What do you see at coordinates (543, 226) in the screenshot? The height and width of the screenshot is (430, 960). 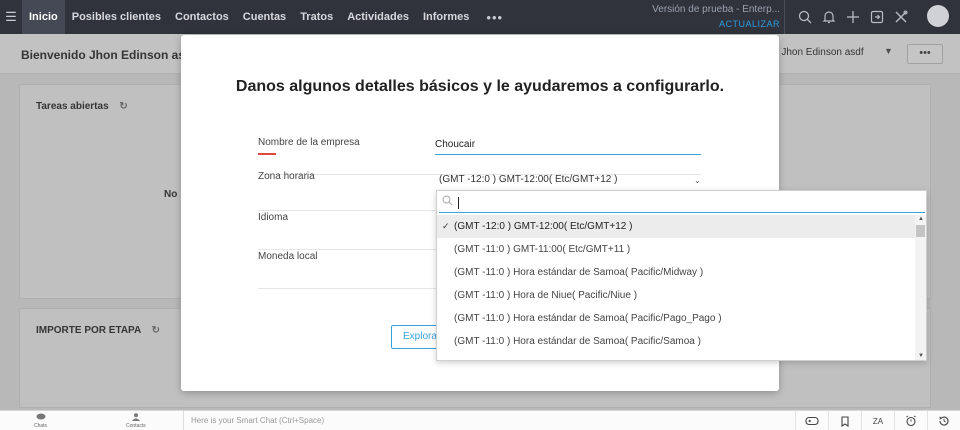 I see `option-label: (GMT -12:0 ) GMT-12:00( Etc/GMT+12 )` at bounding box center [543, 226].